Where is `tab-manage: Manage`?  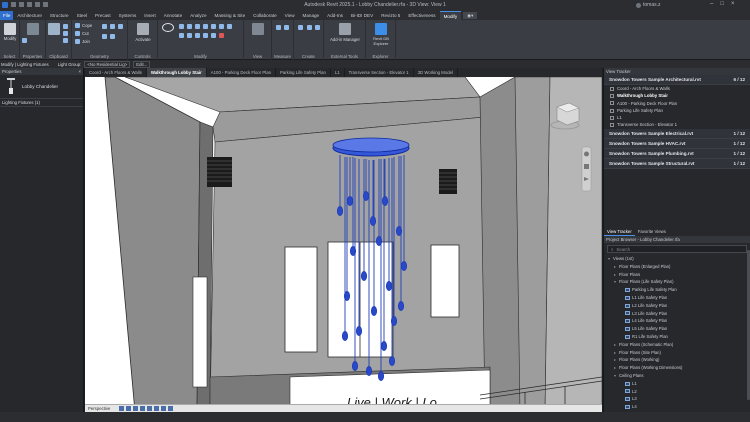 tab-manage: Manage is located at coordinates (311, 15).